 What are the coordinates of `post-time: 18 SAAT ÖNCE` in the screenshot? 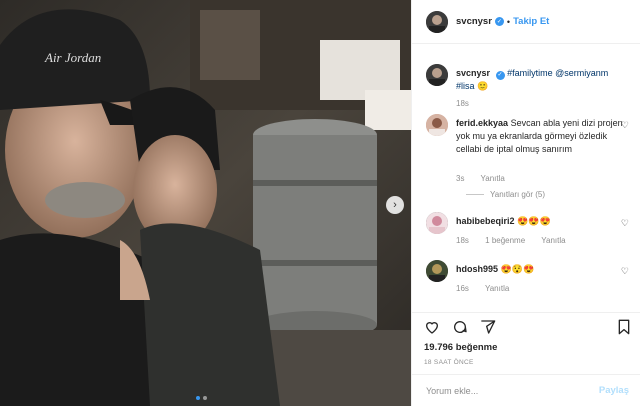 It's located at (449, 362).